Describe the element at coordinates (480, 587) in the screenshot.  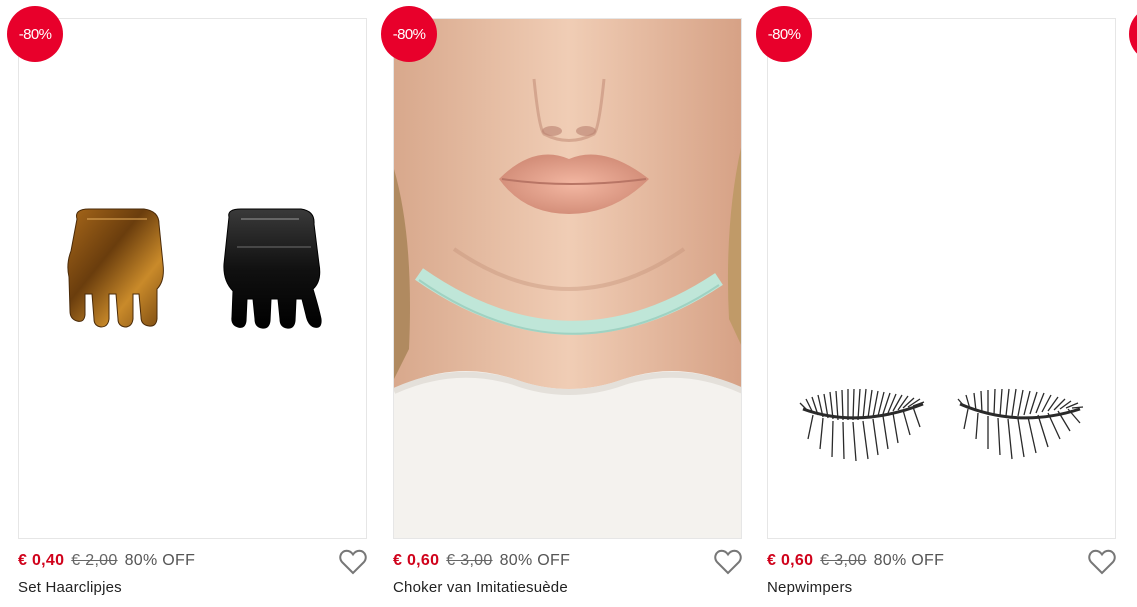
I see `product-name: Choker van Imitatiesuède` at that location.